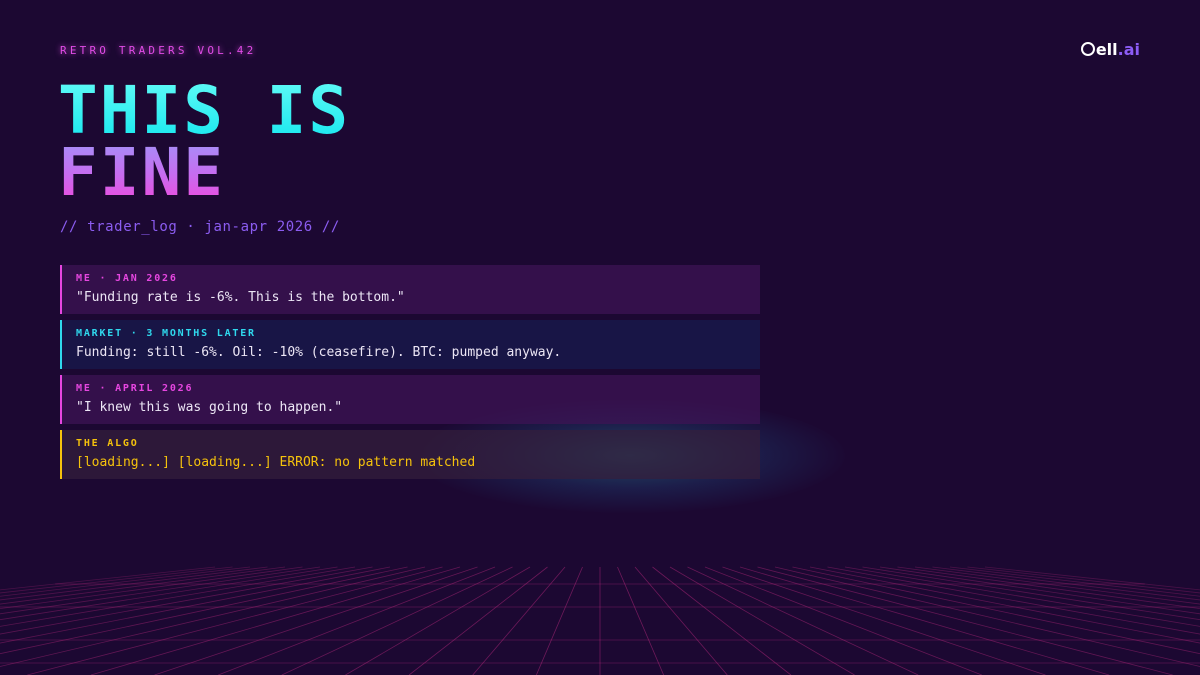  Describe the element at coordinates (1087, 49) in the screenshot. I see `brand-logo-icon` at that location.